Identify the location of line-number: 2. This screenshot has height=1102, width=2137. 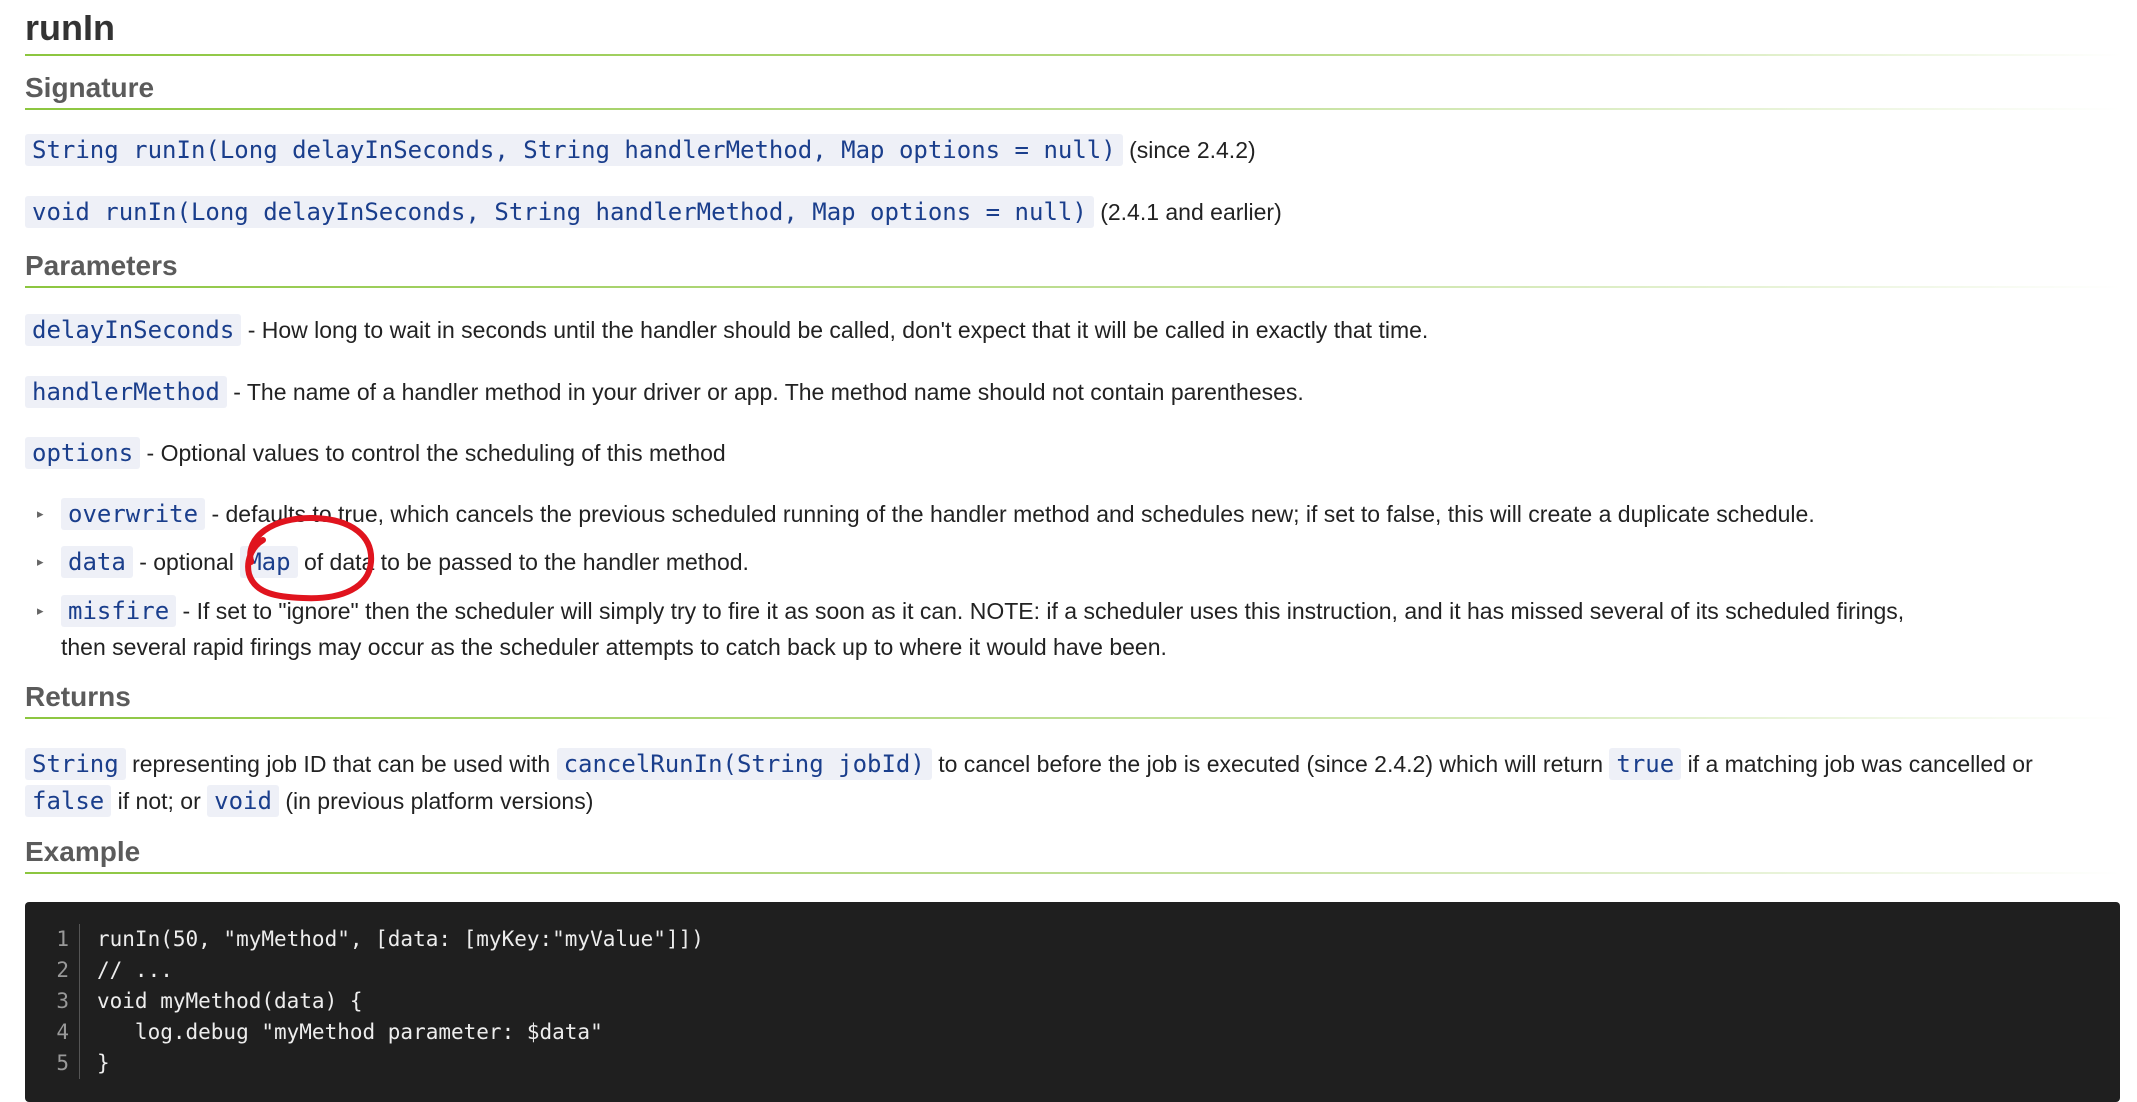
(62, 970).